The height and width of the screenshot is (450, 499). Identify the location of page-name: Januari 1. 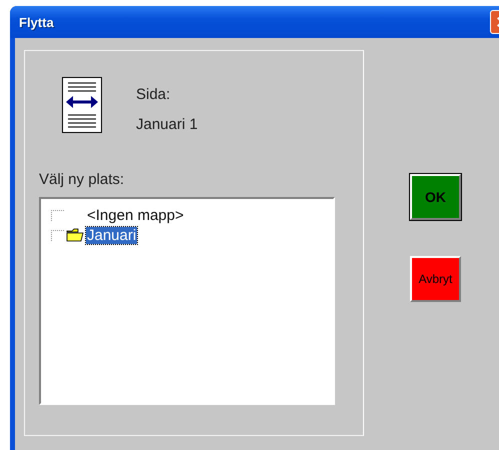
(167, 124).